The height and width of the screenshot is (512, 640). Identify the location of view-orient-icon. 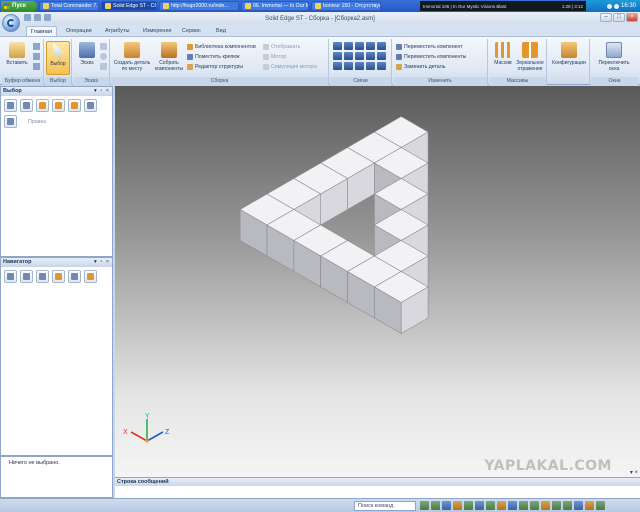
(512, 505).